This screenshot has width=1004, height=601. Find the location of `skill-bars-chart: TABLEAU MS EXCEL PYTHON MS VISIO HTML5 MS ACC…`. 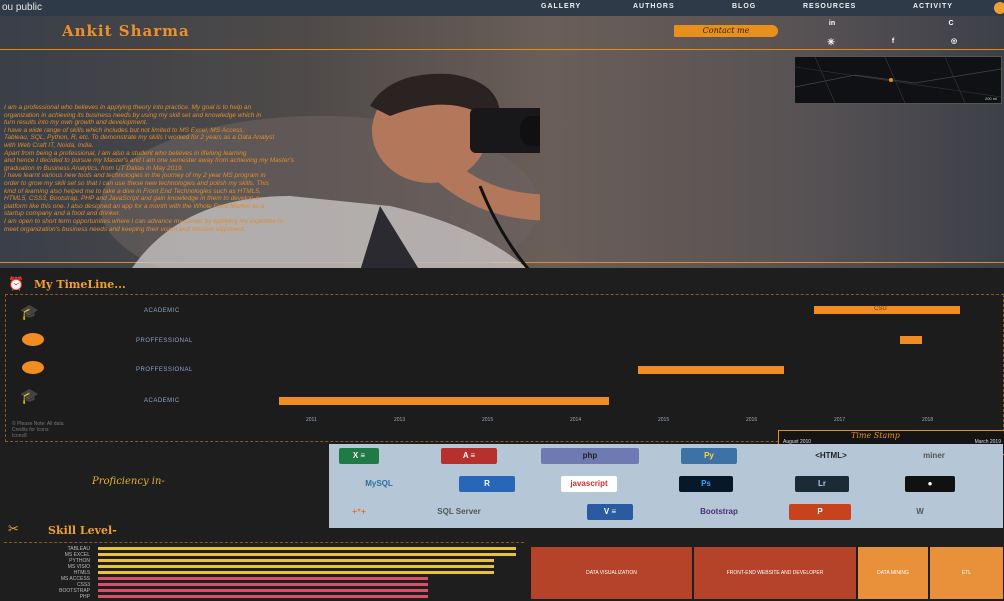

skill-bars-chart: TABLEAU MS EXCEL PYTHON MS VISIO HTML5 MS ACC… is located at coordinates (264, 571).